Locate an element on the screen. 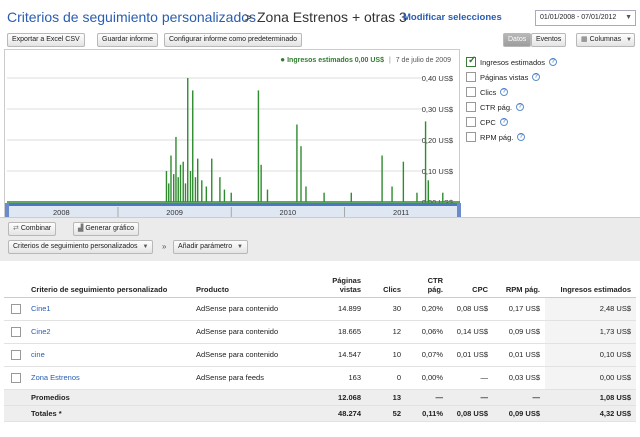 This screenshot has width=640, height=437. cpc-cell: 0,08 US$ is located at coordinates (470, 309).